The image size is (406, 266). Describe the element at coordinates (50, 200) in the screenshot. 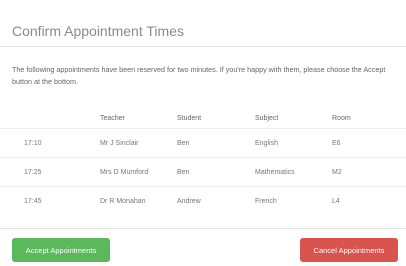

I see `cell-time: 17:45` at that location.